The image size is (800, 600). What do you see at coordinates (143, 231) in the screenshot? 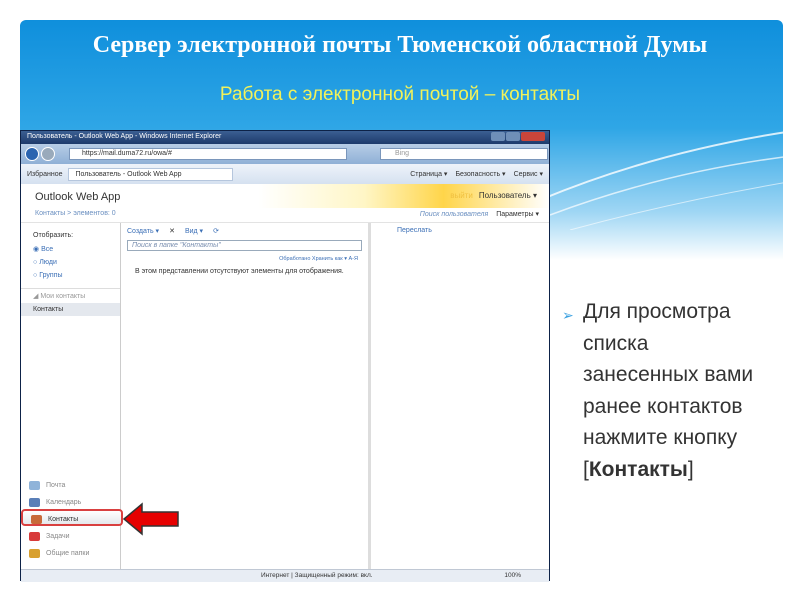
I see `new-button: Создать ▾` at bounding box center [143, 231].